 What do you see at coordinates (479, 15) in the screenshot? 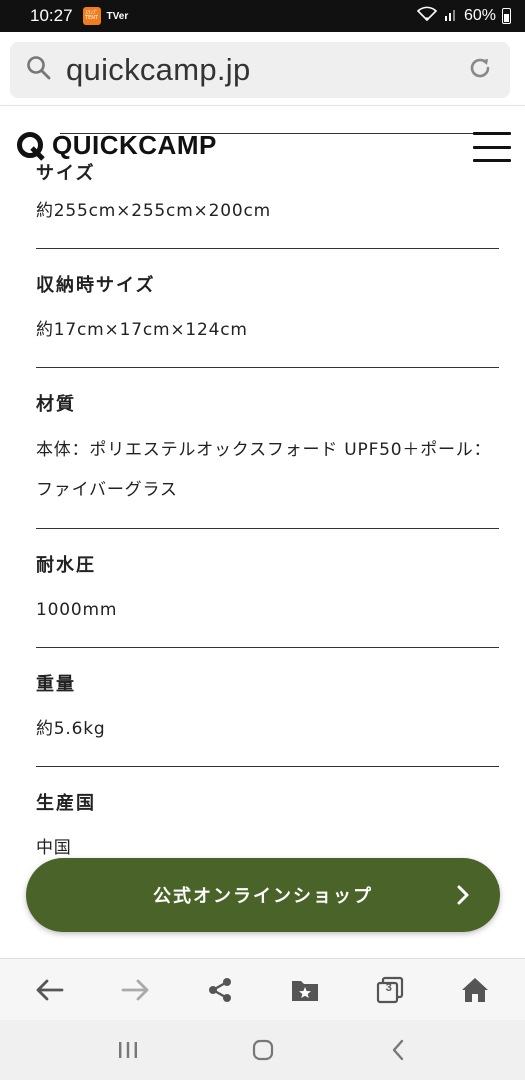
I see `battery-percent: 60%` at bounding box center [479, 15].